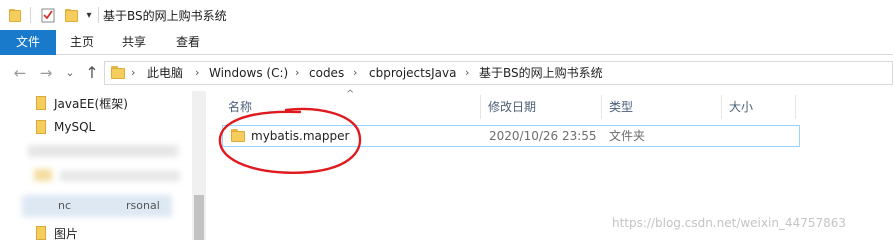  Describe the element at coordinates (28, 42) in the screenshot. I see `tab-file: 文件` at that location.